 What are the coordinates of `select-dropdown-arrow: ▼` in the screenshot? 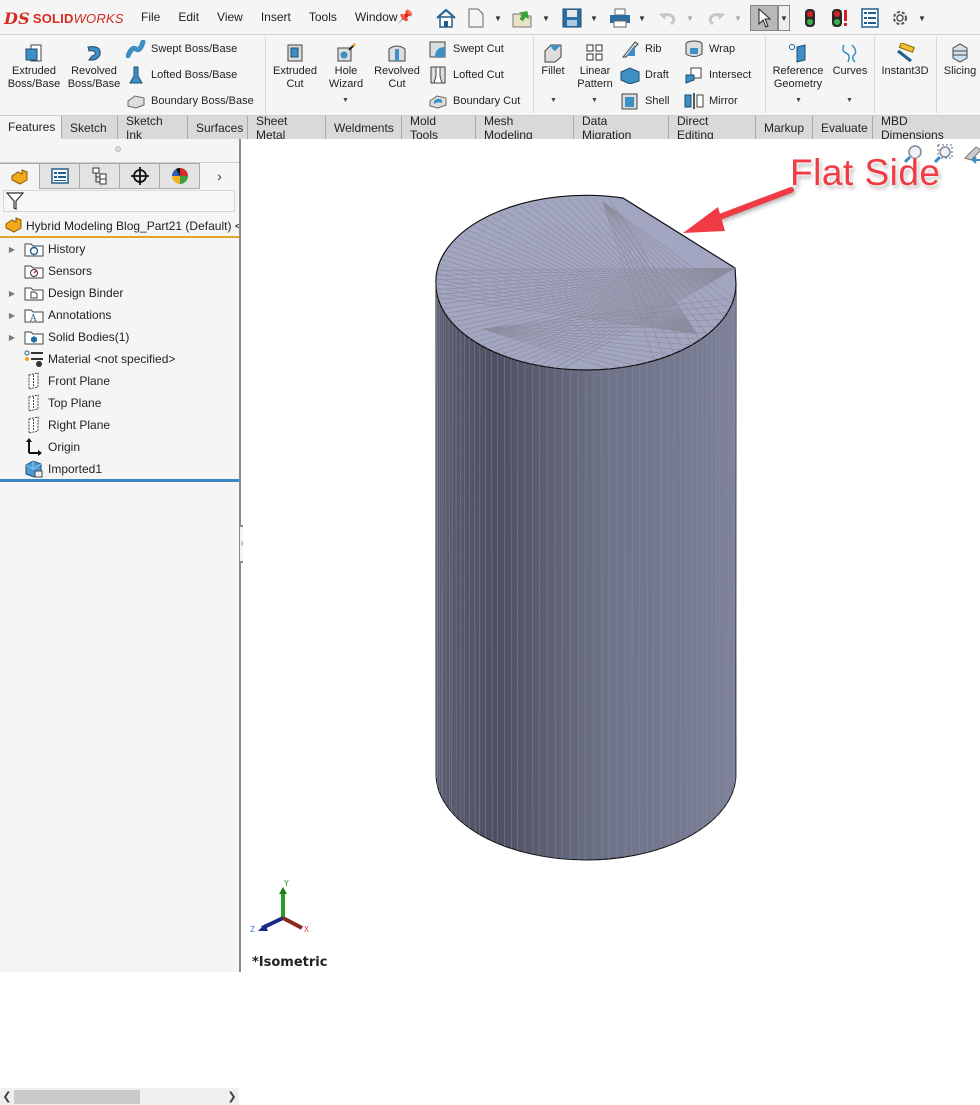 It's located at (784, 18).